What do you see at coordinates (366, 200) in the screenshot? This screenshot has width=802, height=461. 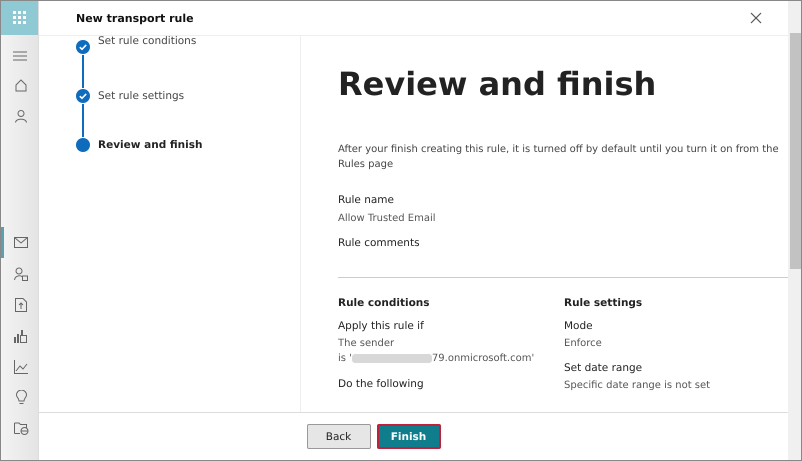 I see `field-label: Rule name` at bounding box center [366, 200].